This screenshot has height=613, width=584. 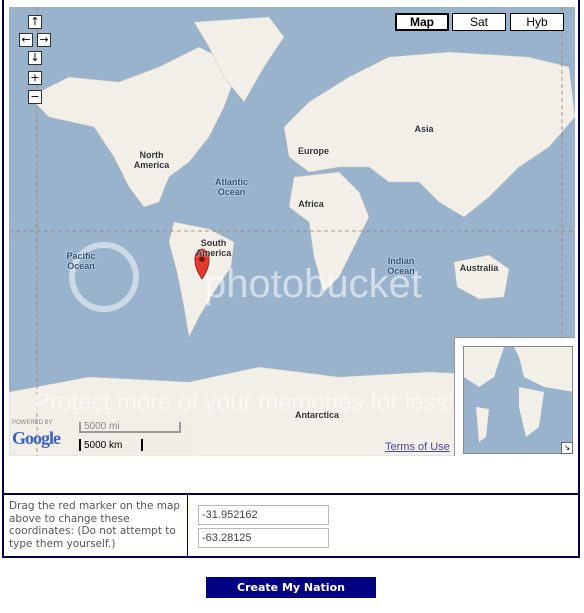 I want to click on label-south-america: South America, so click(x=213, y=248).